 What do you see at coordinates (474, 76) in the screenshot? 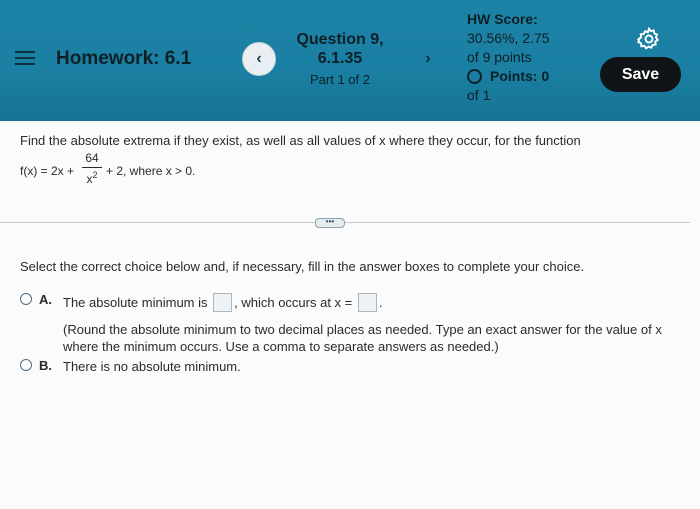
I see `points-circle-icon` at bounding box center [474, 76].